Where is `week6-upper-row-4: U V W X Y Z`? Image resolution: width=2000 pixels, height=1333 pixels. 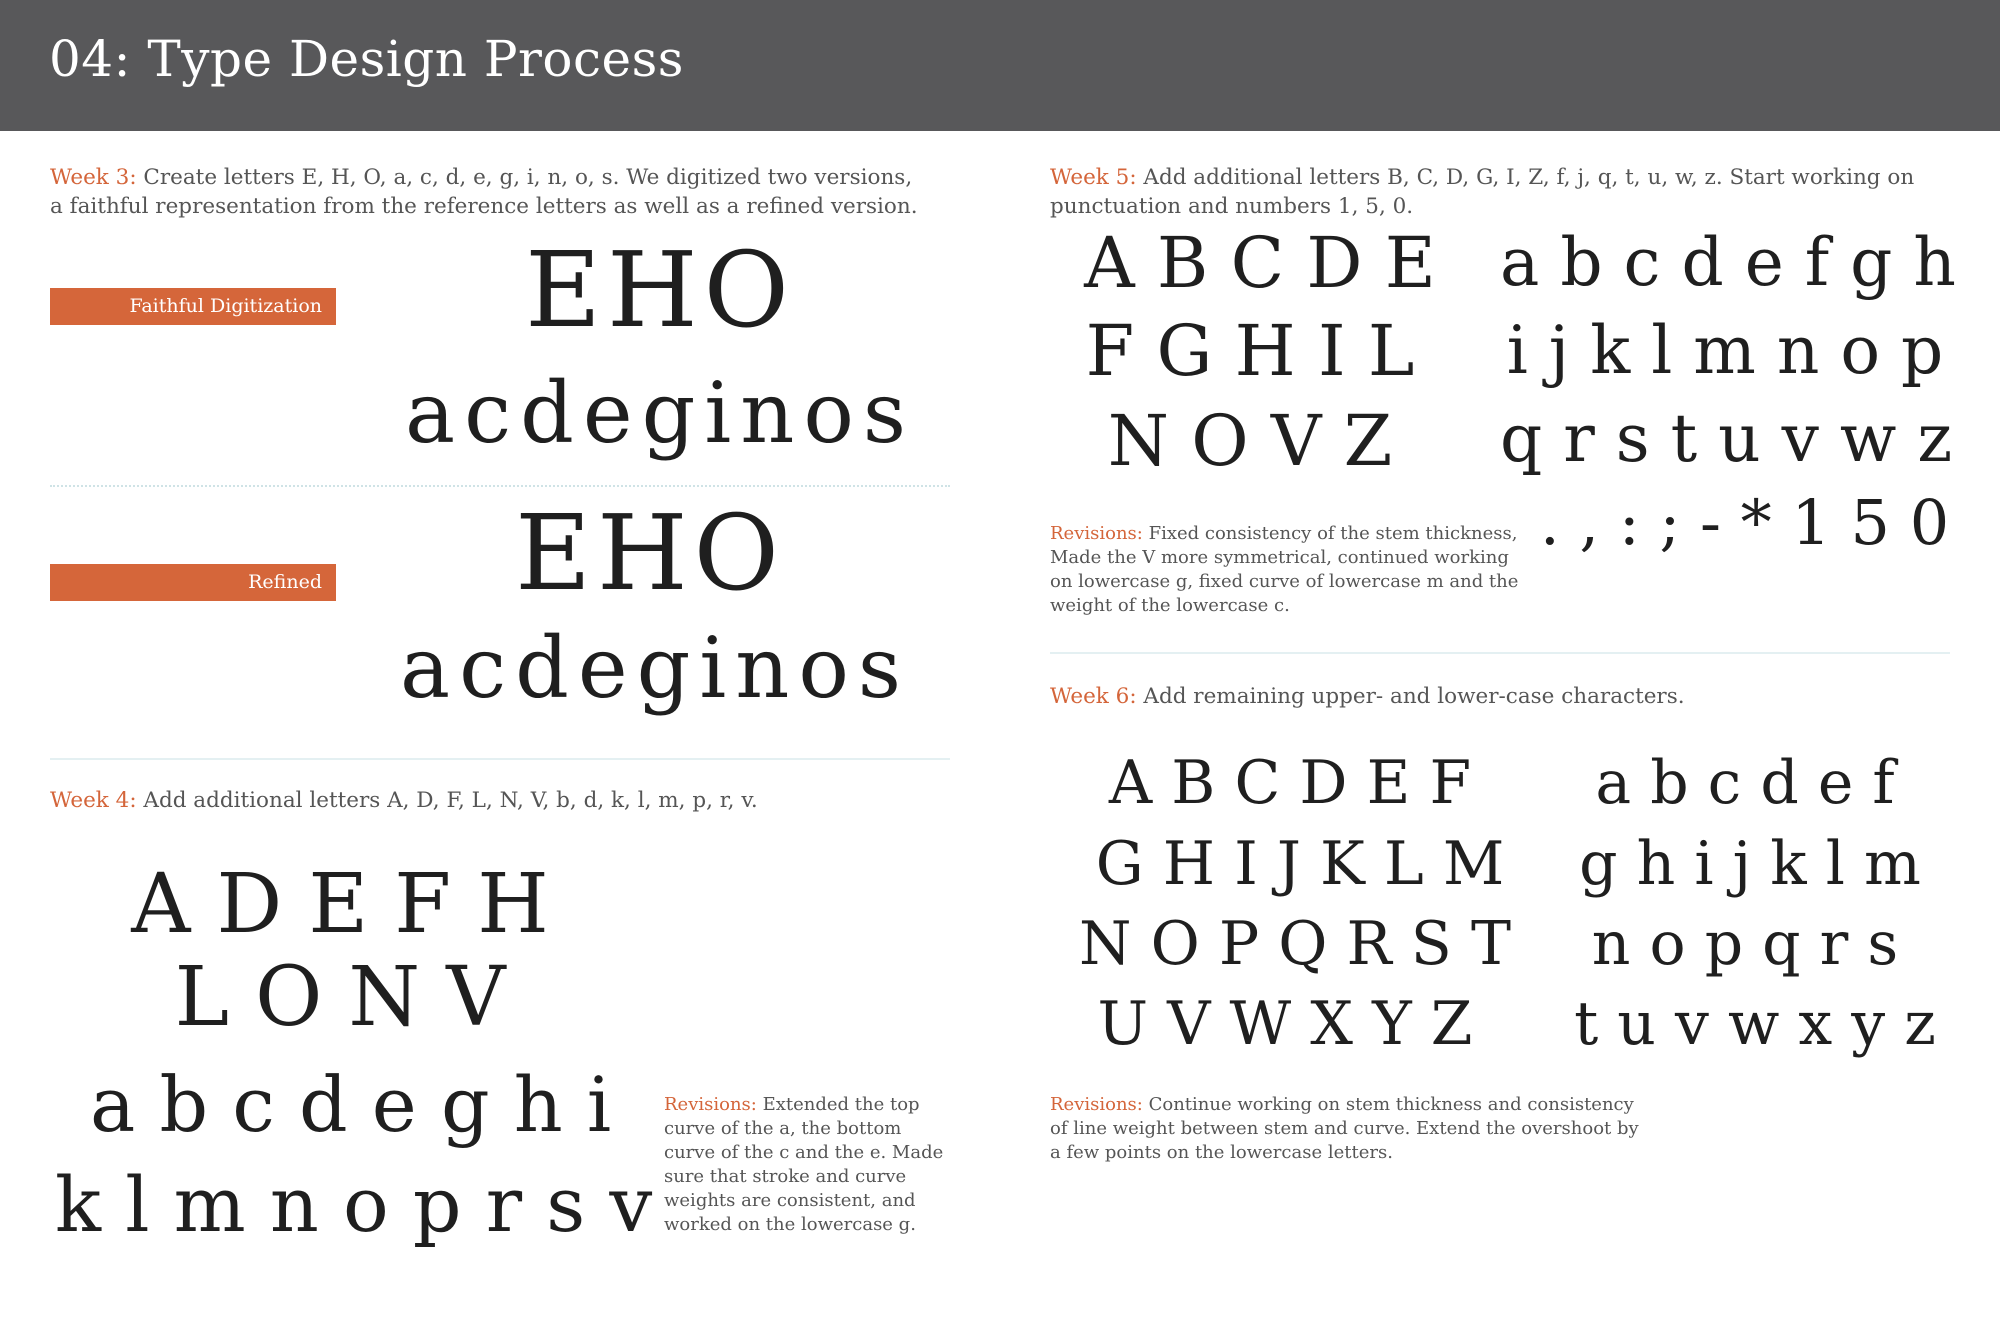
week6-upper-row-4: U V W X Y Z is located at coordinates (1285, 1024).